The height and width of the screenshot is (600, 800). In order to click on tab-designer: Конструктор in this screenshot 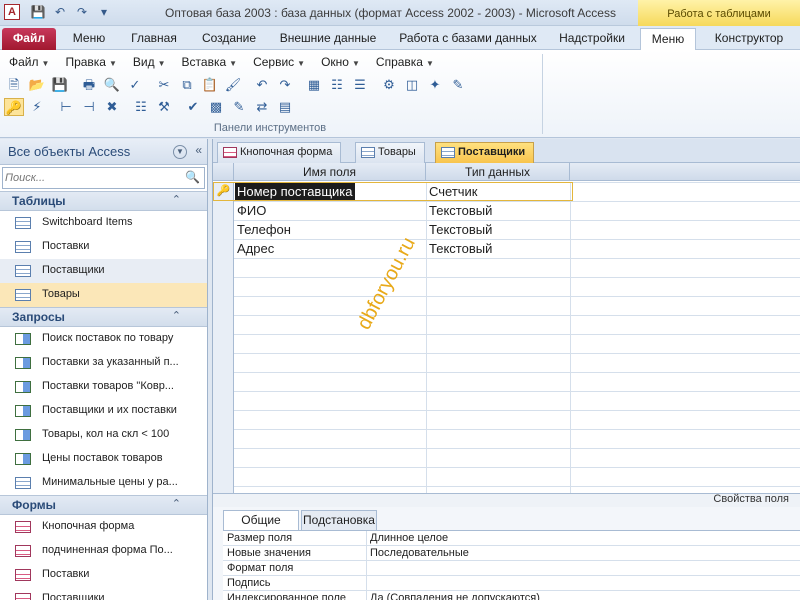, I will do `click(749, 39)`.